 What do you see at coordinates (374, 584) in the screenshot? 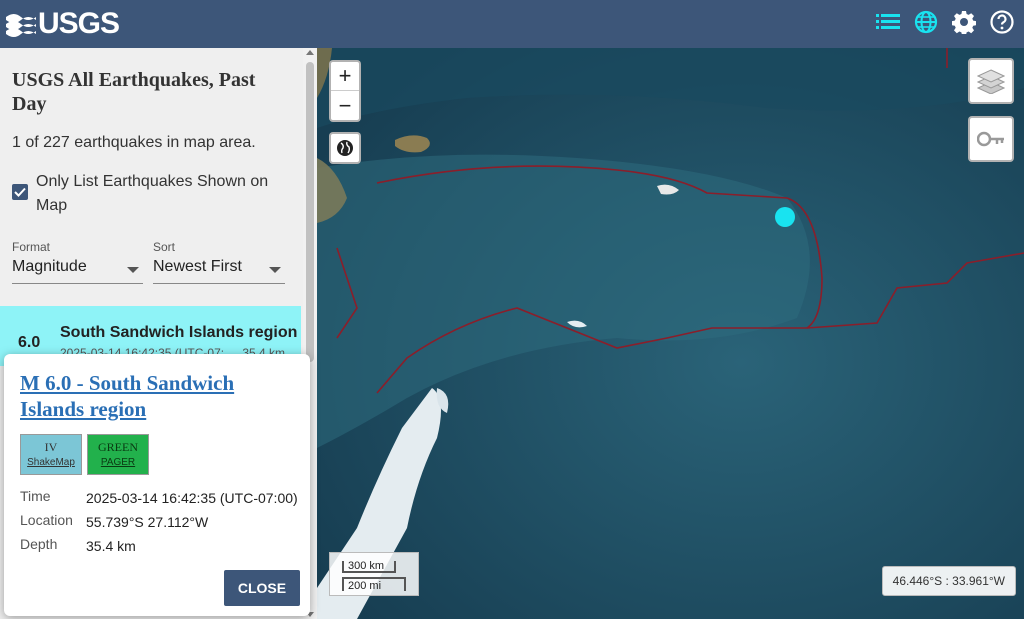
I see `scale-mi: 200 mi` at bounding box center [374, 584].